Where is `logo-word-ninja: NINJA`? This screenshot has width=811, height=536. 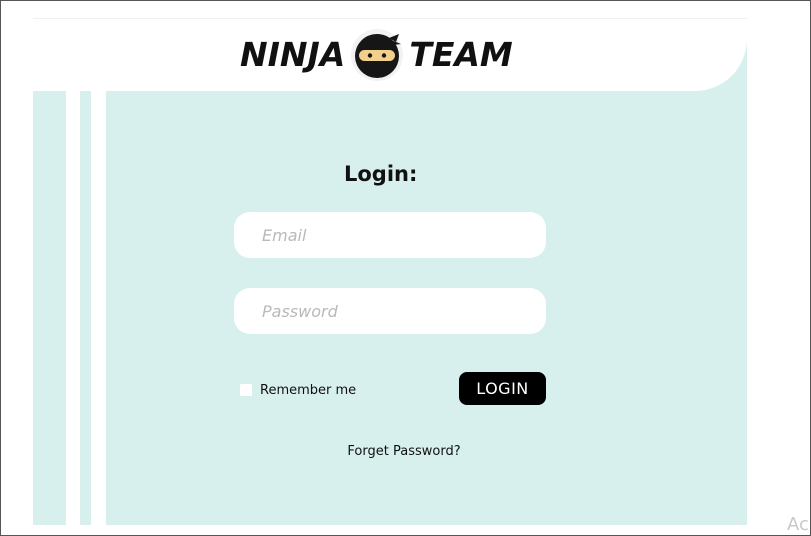
logo-word-ninja: NINJA is located at coordinates (293, 54).